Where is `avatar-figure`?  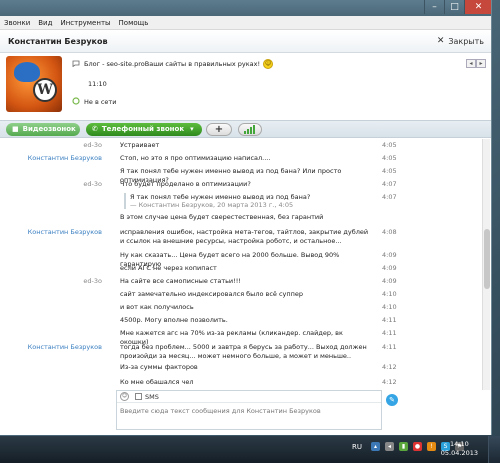 avatar-figure is located at coordinates (27, 72).